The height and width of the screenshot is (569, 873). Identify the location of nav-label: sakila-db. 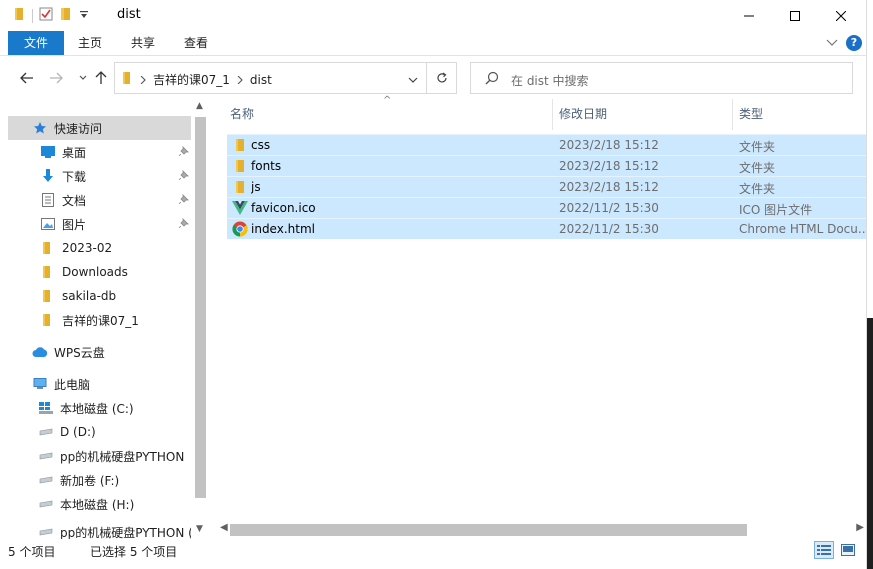
(89, 296).